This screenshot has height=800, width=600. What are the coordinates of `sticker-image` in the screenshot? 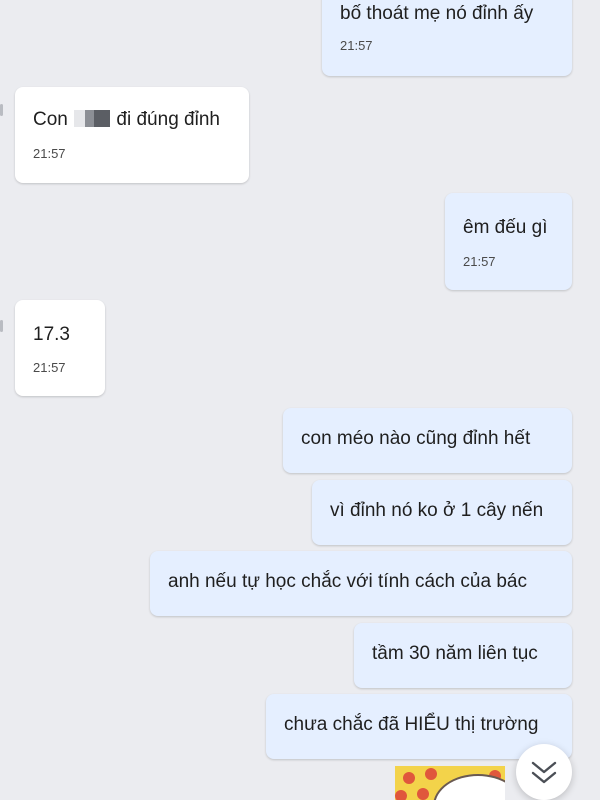 It's located at (450, 783).